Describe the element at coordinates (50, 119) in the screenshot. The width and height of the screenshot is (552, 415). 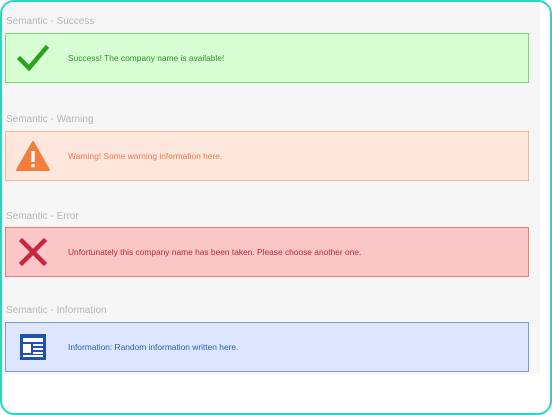
I see `warning-section-label: Semantic - Warning` at that location.